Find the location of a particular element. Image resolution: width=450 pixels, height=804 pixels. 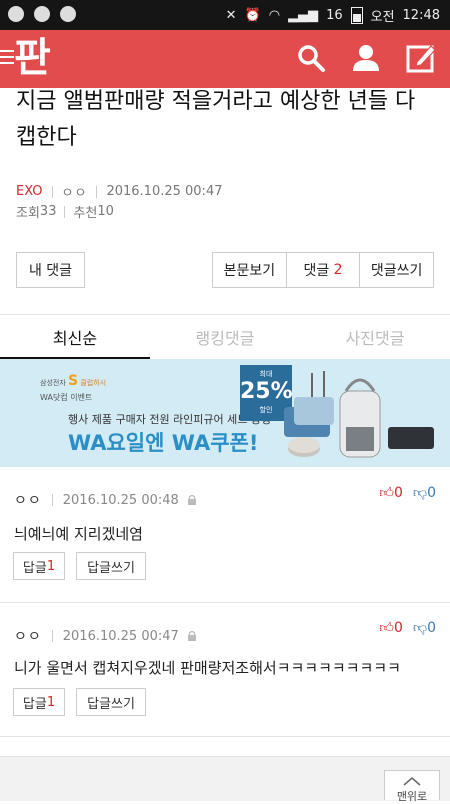

talk-icon is located at coordinates (68, 14).